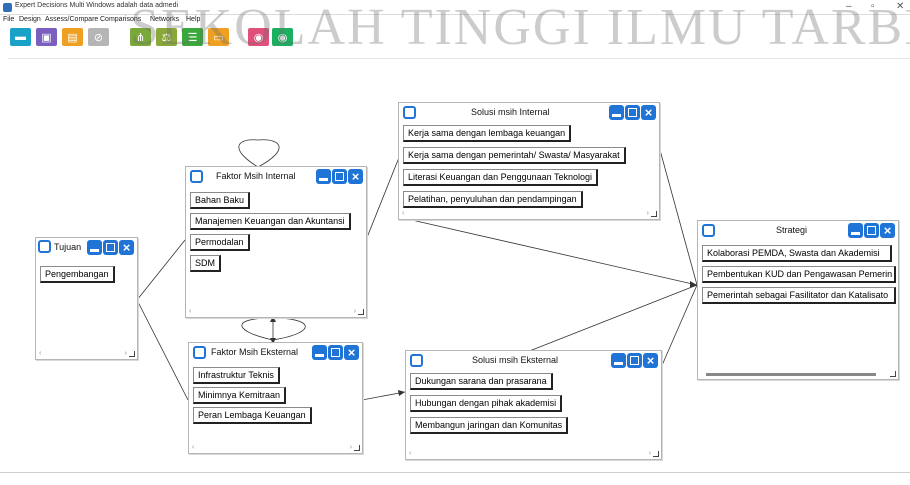 Image resolution: width=910 pixels, height=485 pixels. I want to click on status-bar, so click(455, 478).